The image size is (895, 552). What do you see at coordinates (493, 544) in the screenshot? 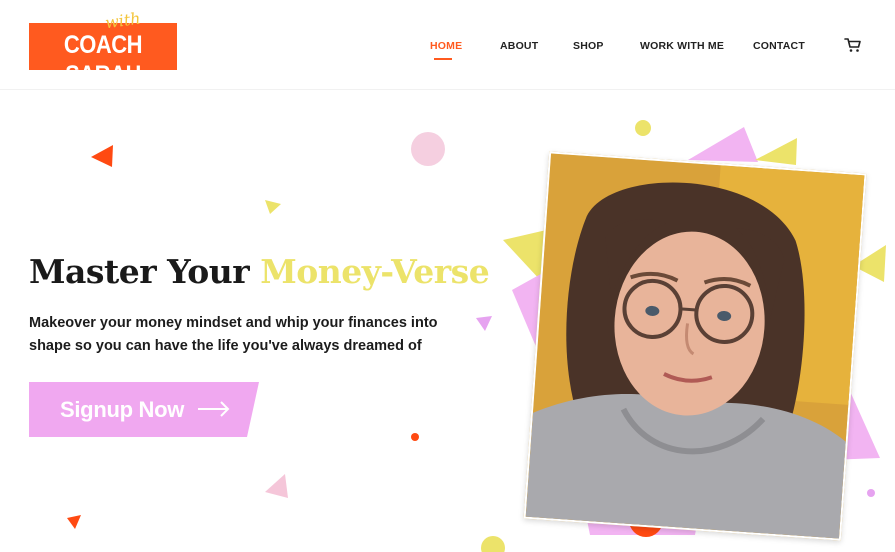
I see `yellow-circle-bottom` at bounding box center [493, 544].